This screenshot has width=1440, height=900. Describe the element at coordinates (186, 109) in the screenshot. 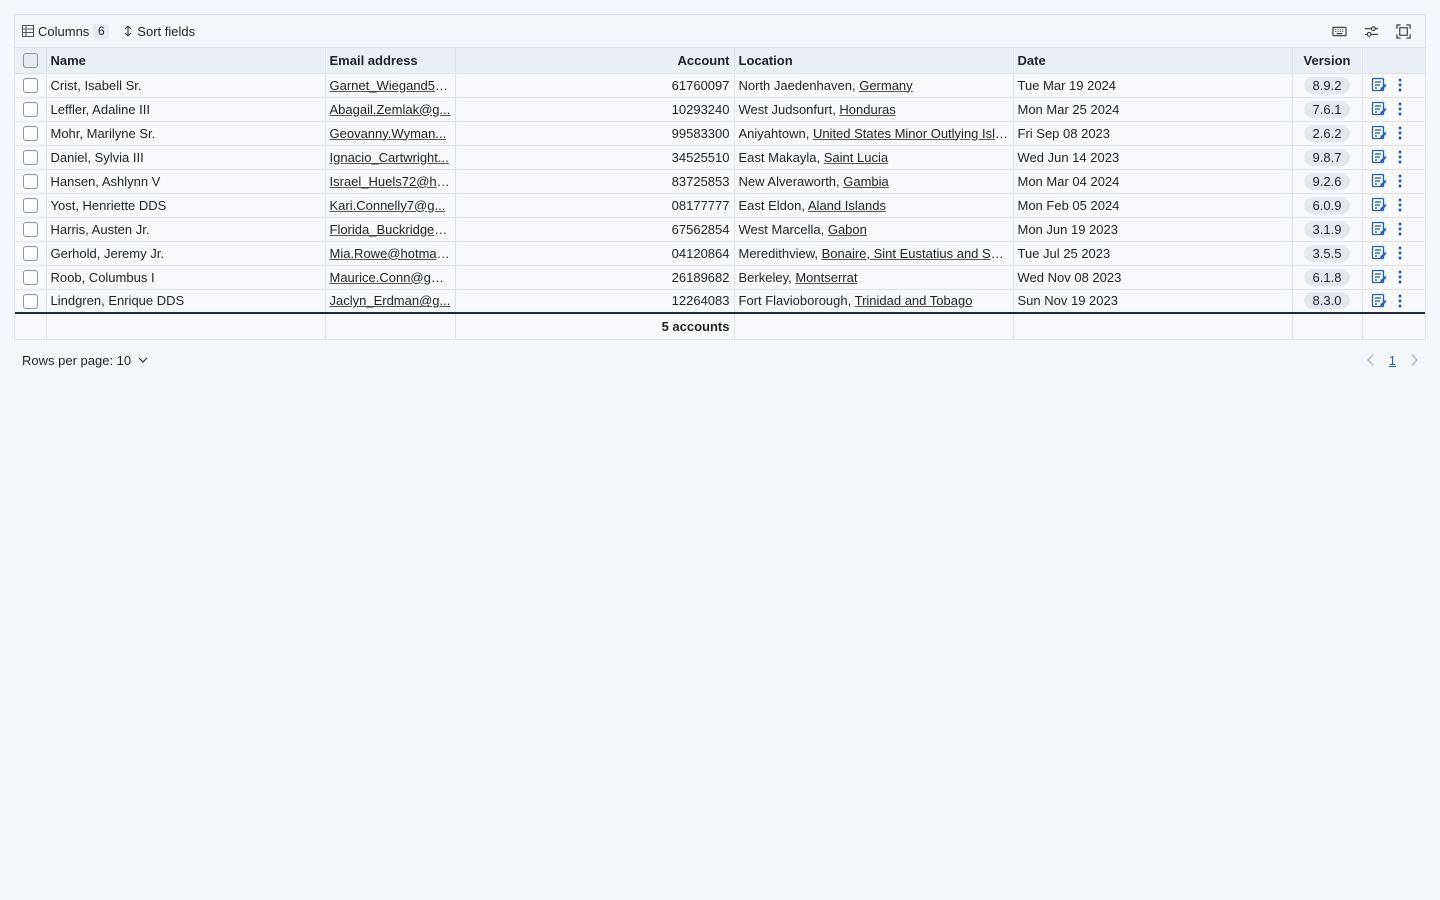

I see `name-cell: Leffler, Adaline III` at that location.